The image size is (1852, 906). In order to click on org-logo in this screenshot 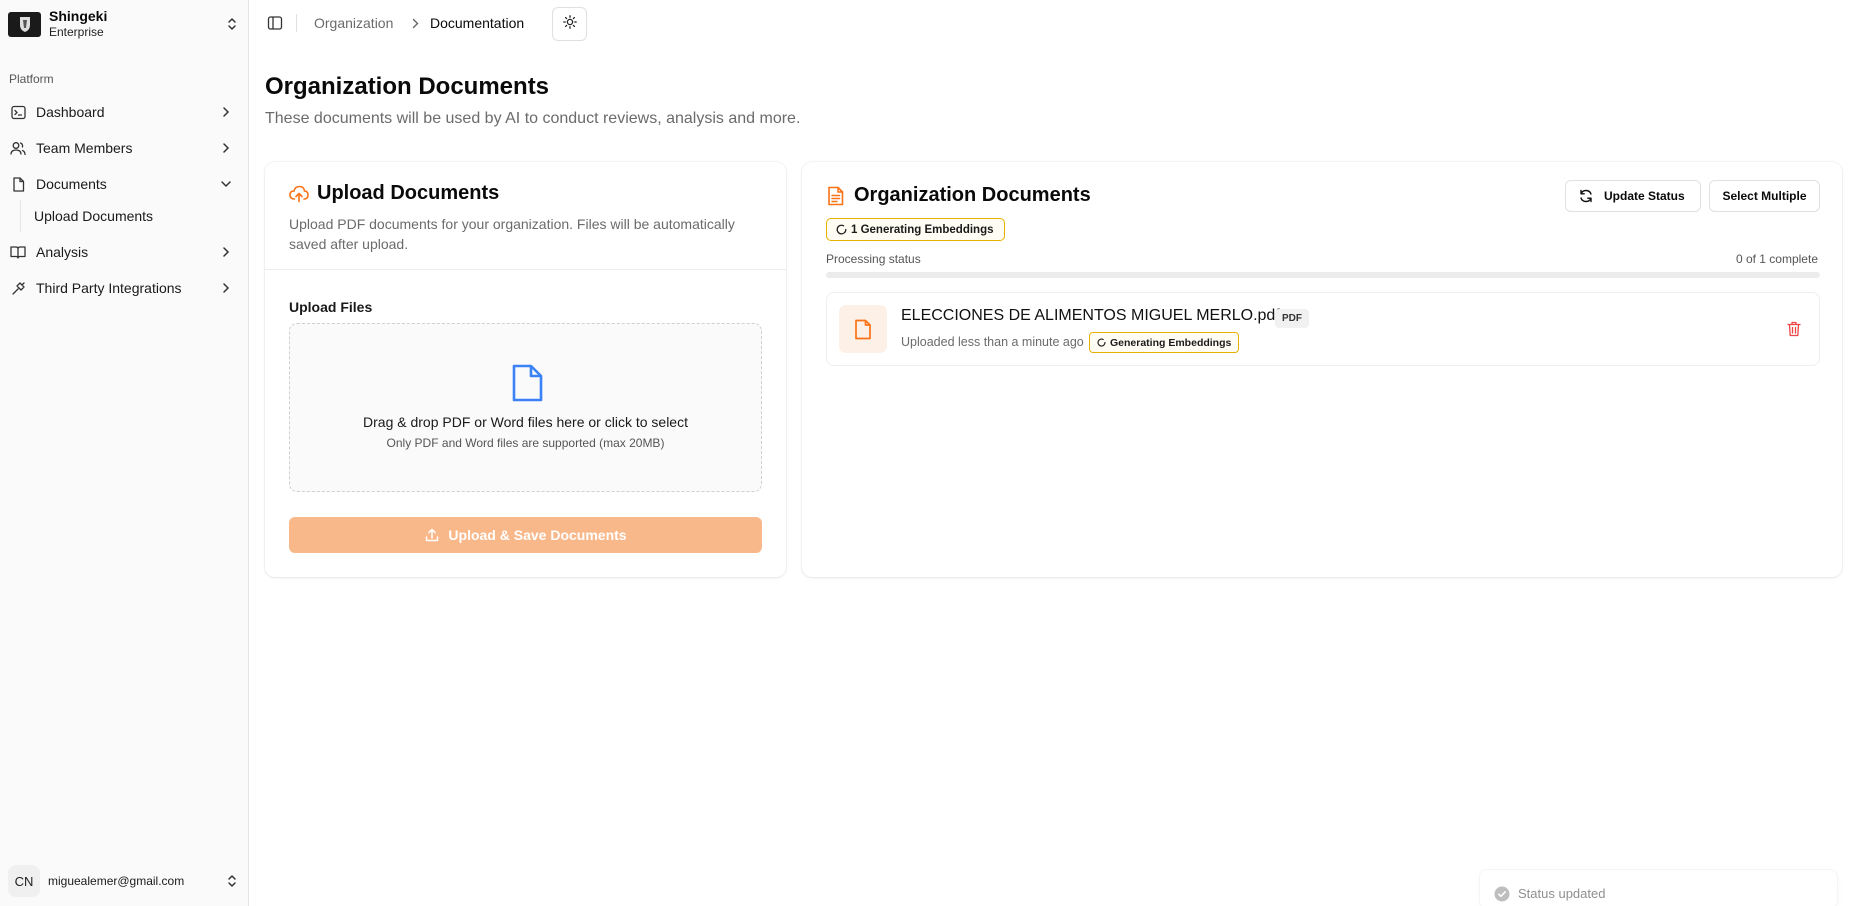, I will do `click(24, 24)`.